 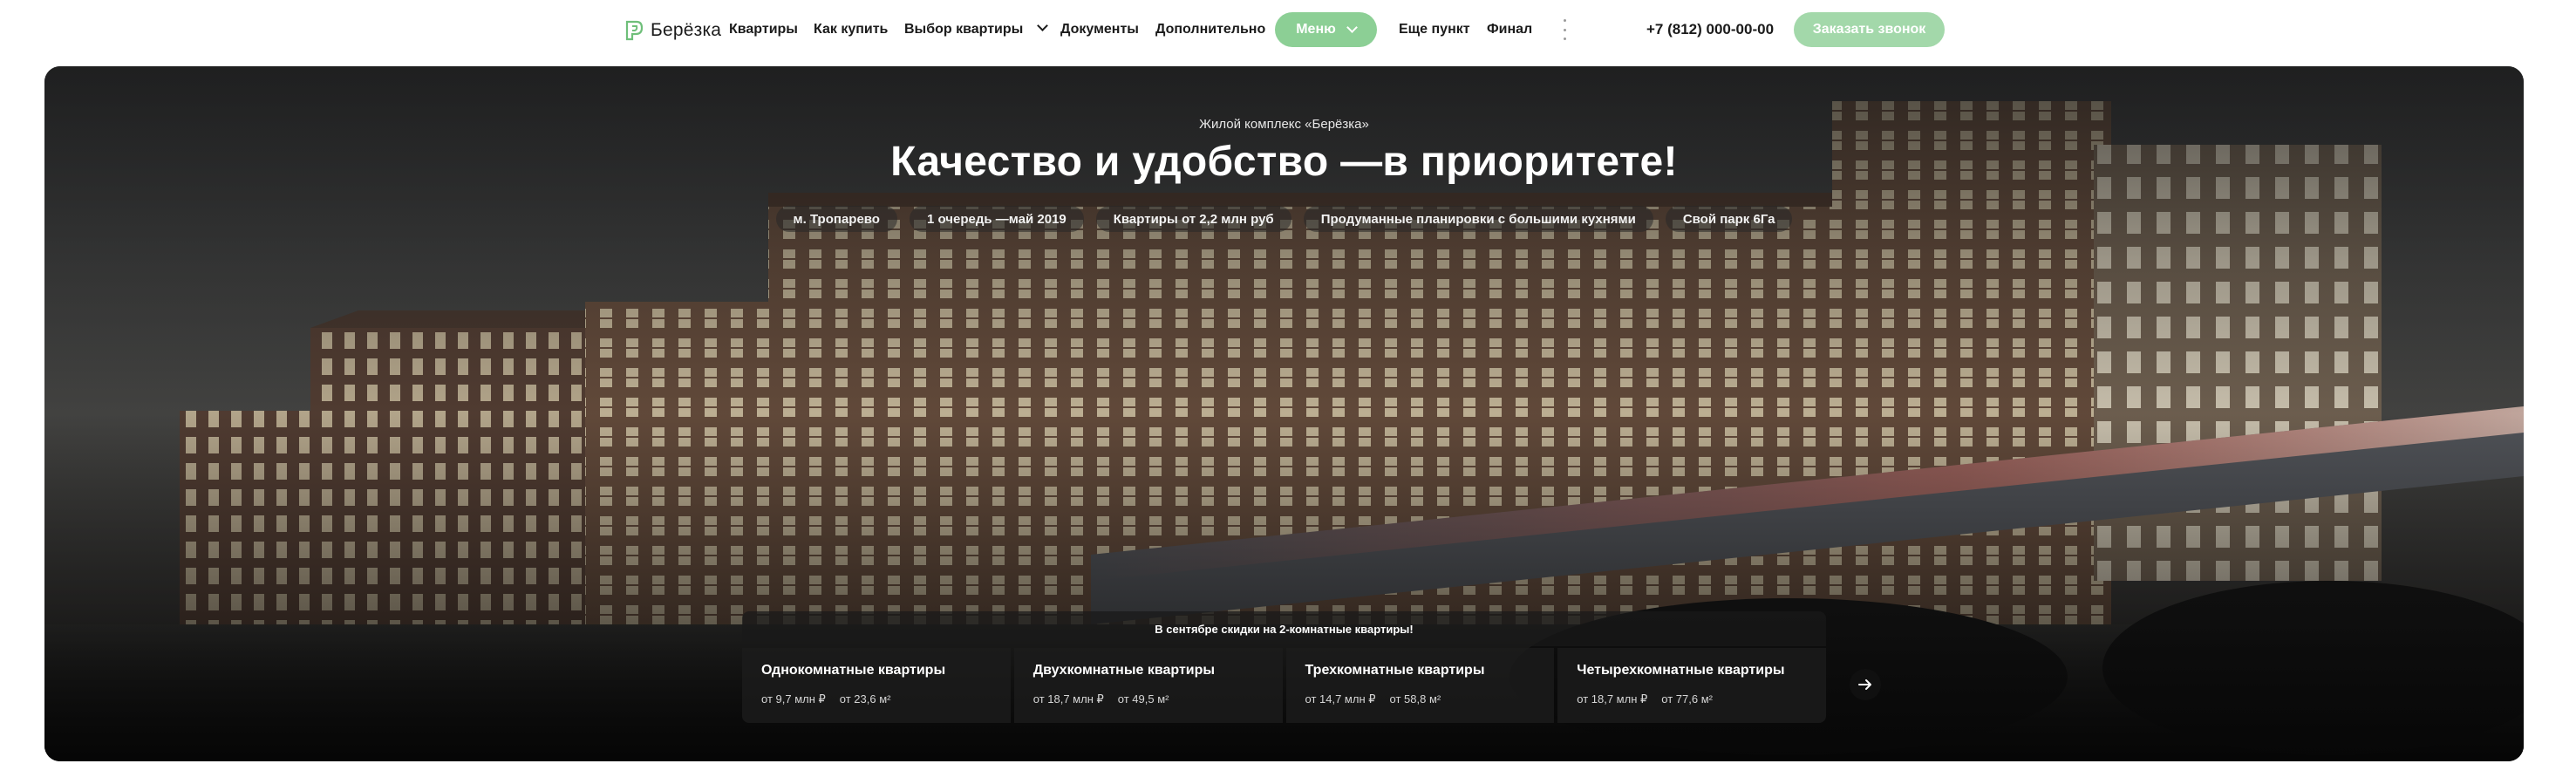 I want to click on nav-item-final: Финал, so click(x=1510, y=29).